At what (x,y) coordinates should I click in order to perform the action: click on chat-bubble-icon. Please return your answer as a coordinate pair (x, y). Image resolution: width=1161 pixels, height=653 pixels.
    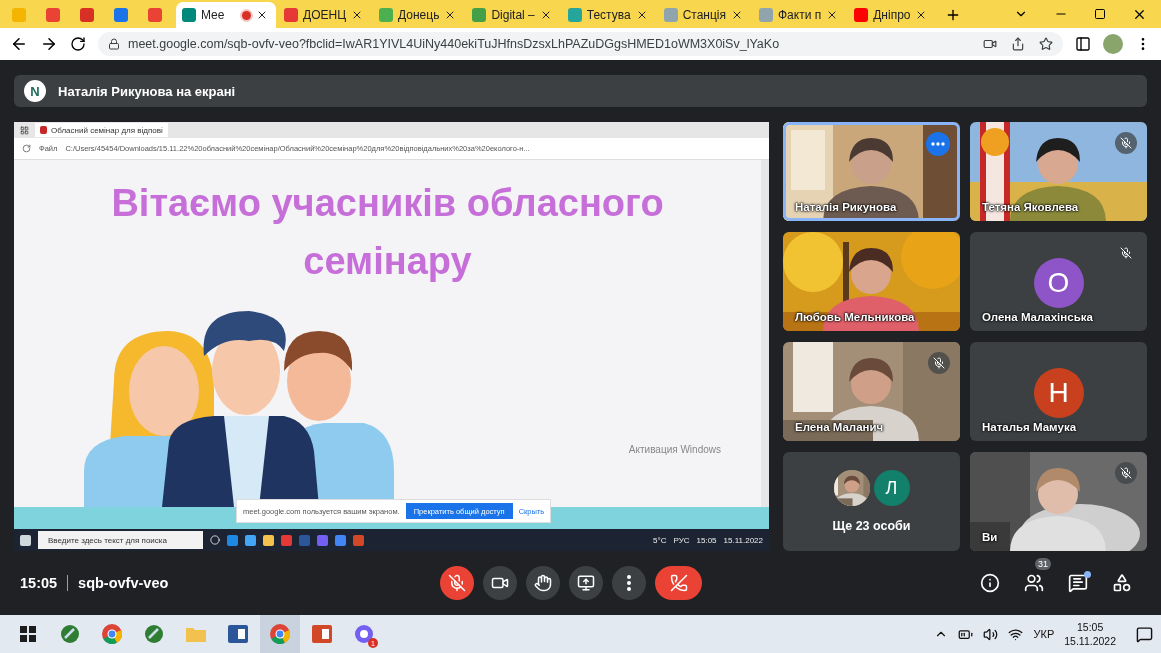
    Looking at the image, I should click on (364, 634).